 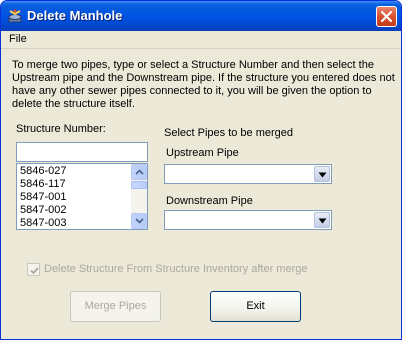 I want to click on merge-pipes-button: Merge Pipes, so click(x=115, y=306).